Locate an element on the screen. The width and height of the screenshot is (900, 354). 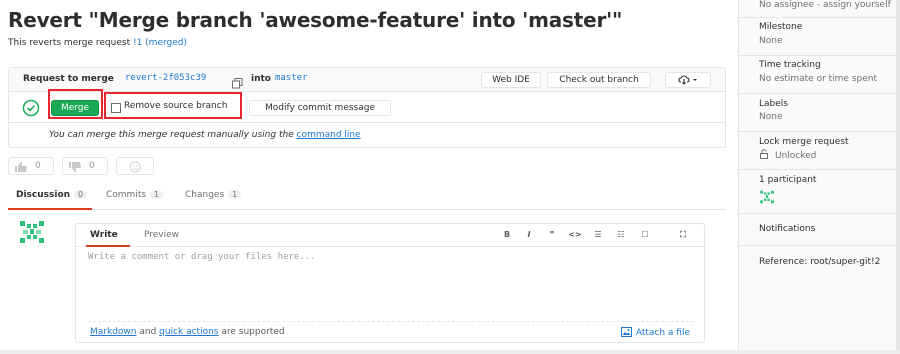
labels-title: Labels is located at coordinates (773, 104).